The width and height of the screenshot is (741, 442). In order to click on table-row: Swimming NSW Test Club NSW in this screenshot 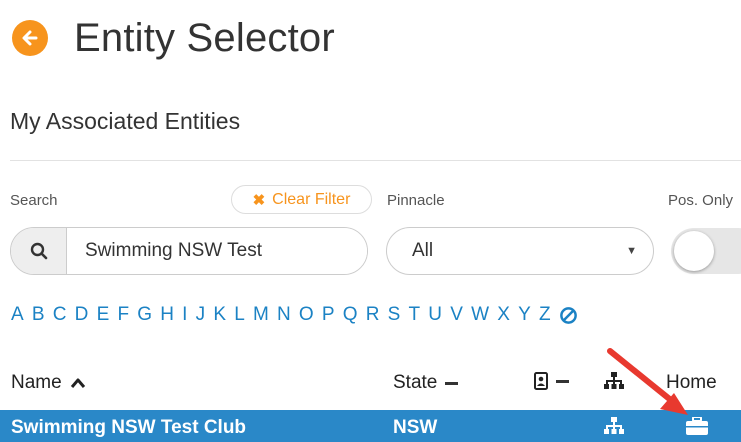, I will do `click(370, 426)`.